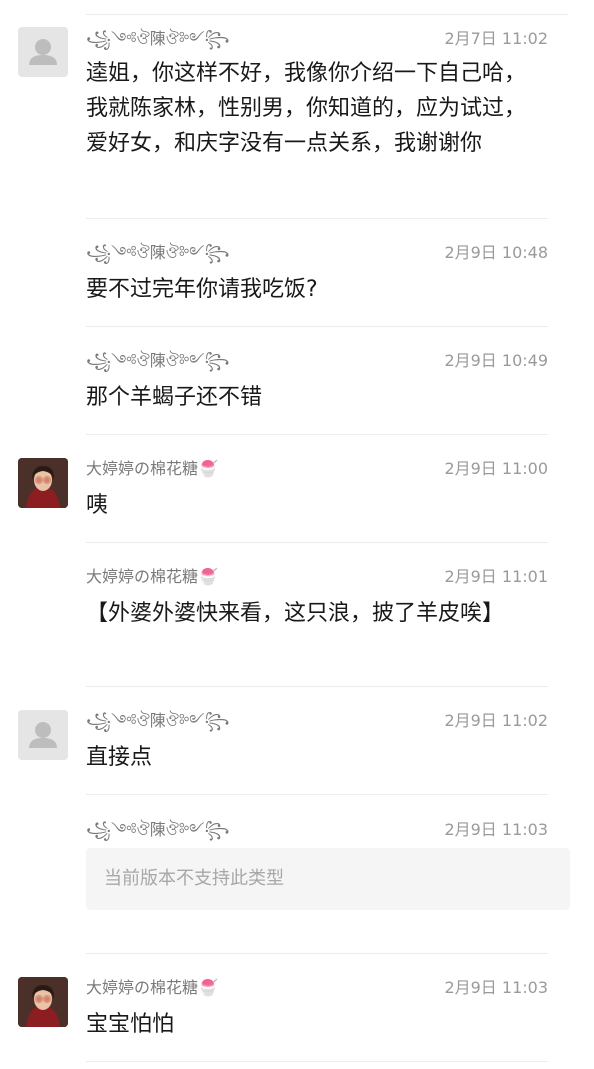  I want to click on message-text: 要不过完年你请我吃饭?, so click(202, 289).